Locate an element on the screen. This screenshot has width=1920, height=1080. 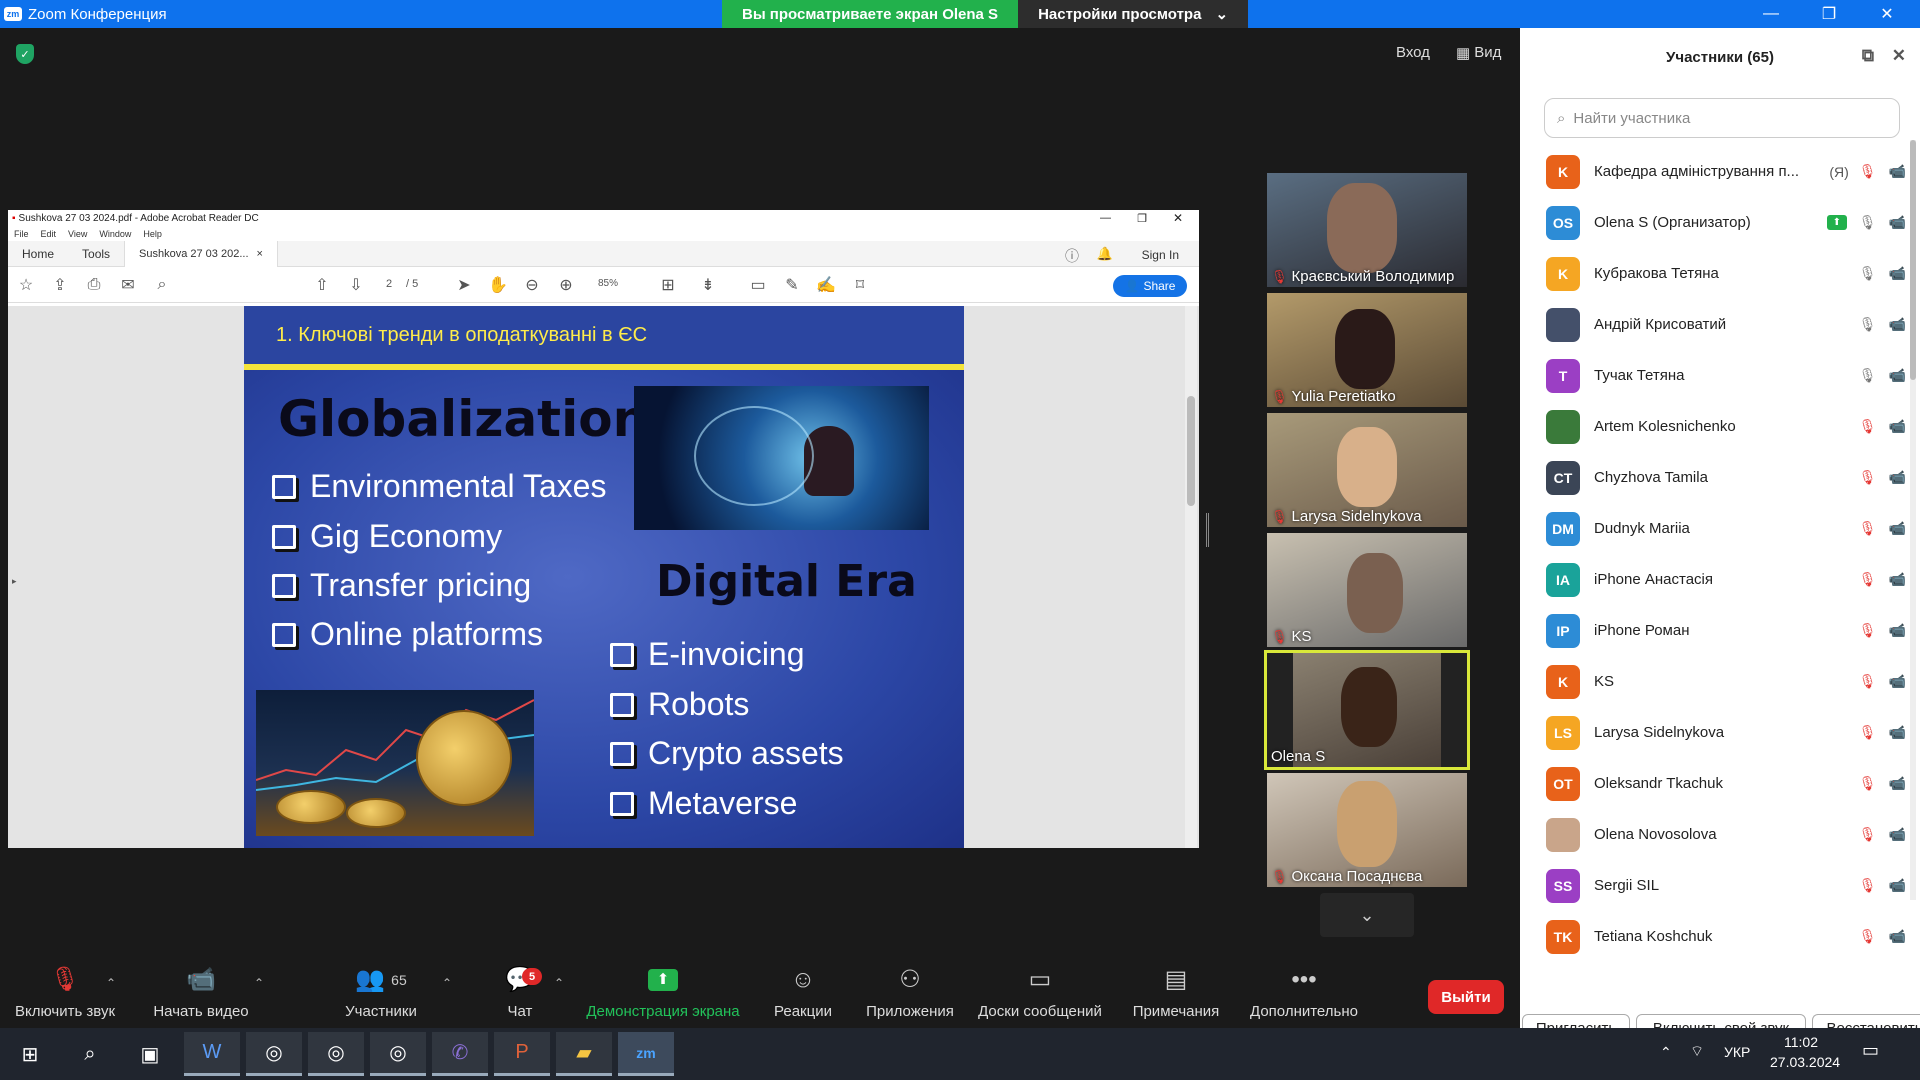
star-icon: ☆ is located at coordinates (26, 285).